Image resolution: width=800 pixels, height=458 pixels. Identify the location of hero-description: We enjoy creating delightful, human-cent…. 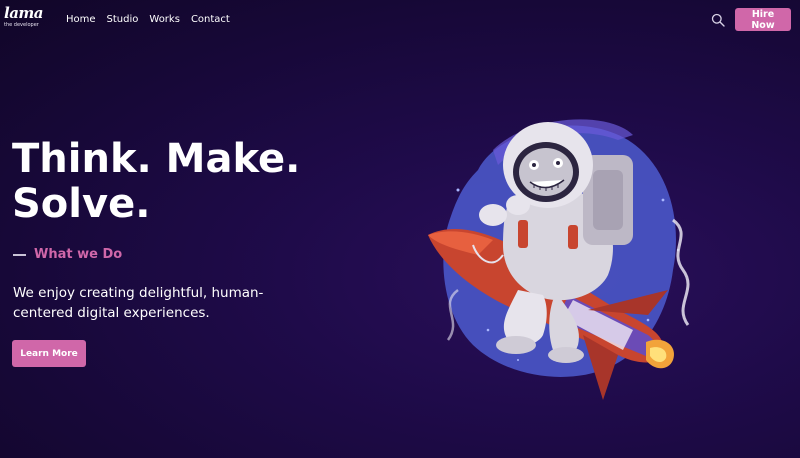
(138, 303).